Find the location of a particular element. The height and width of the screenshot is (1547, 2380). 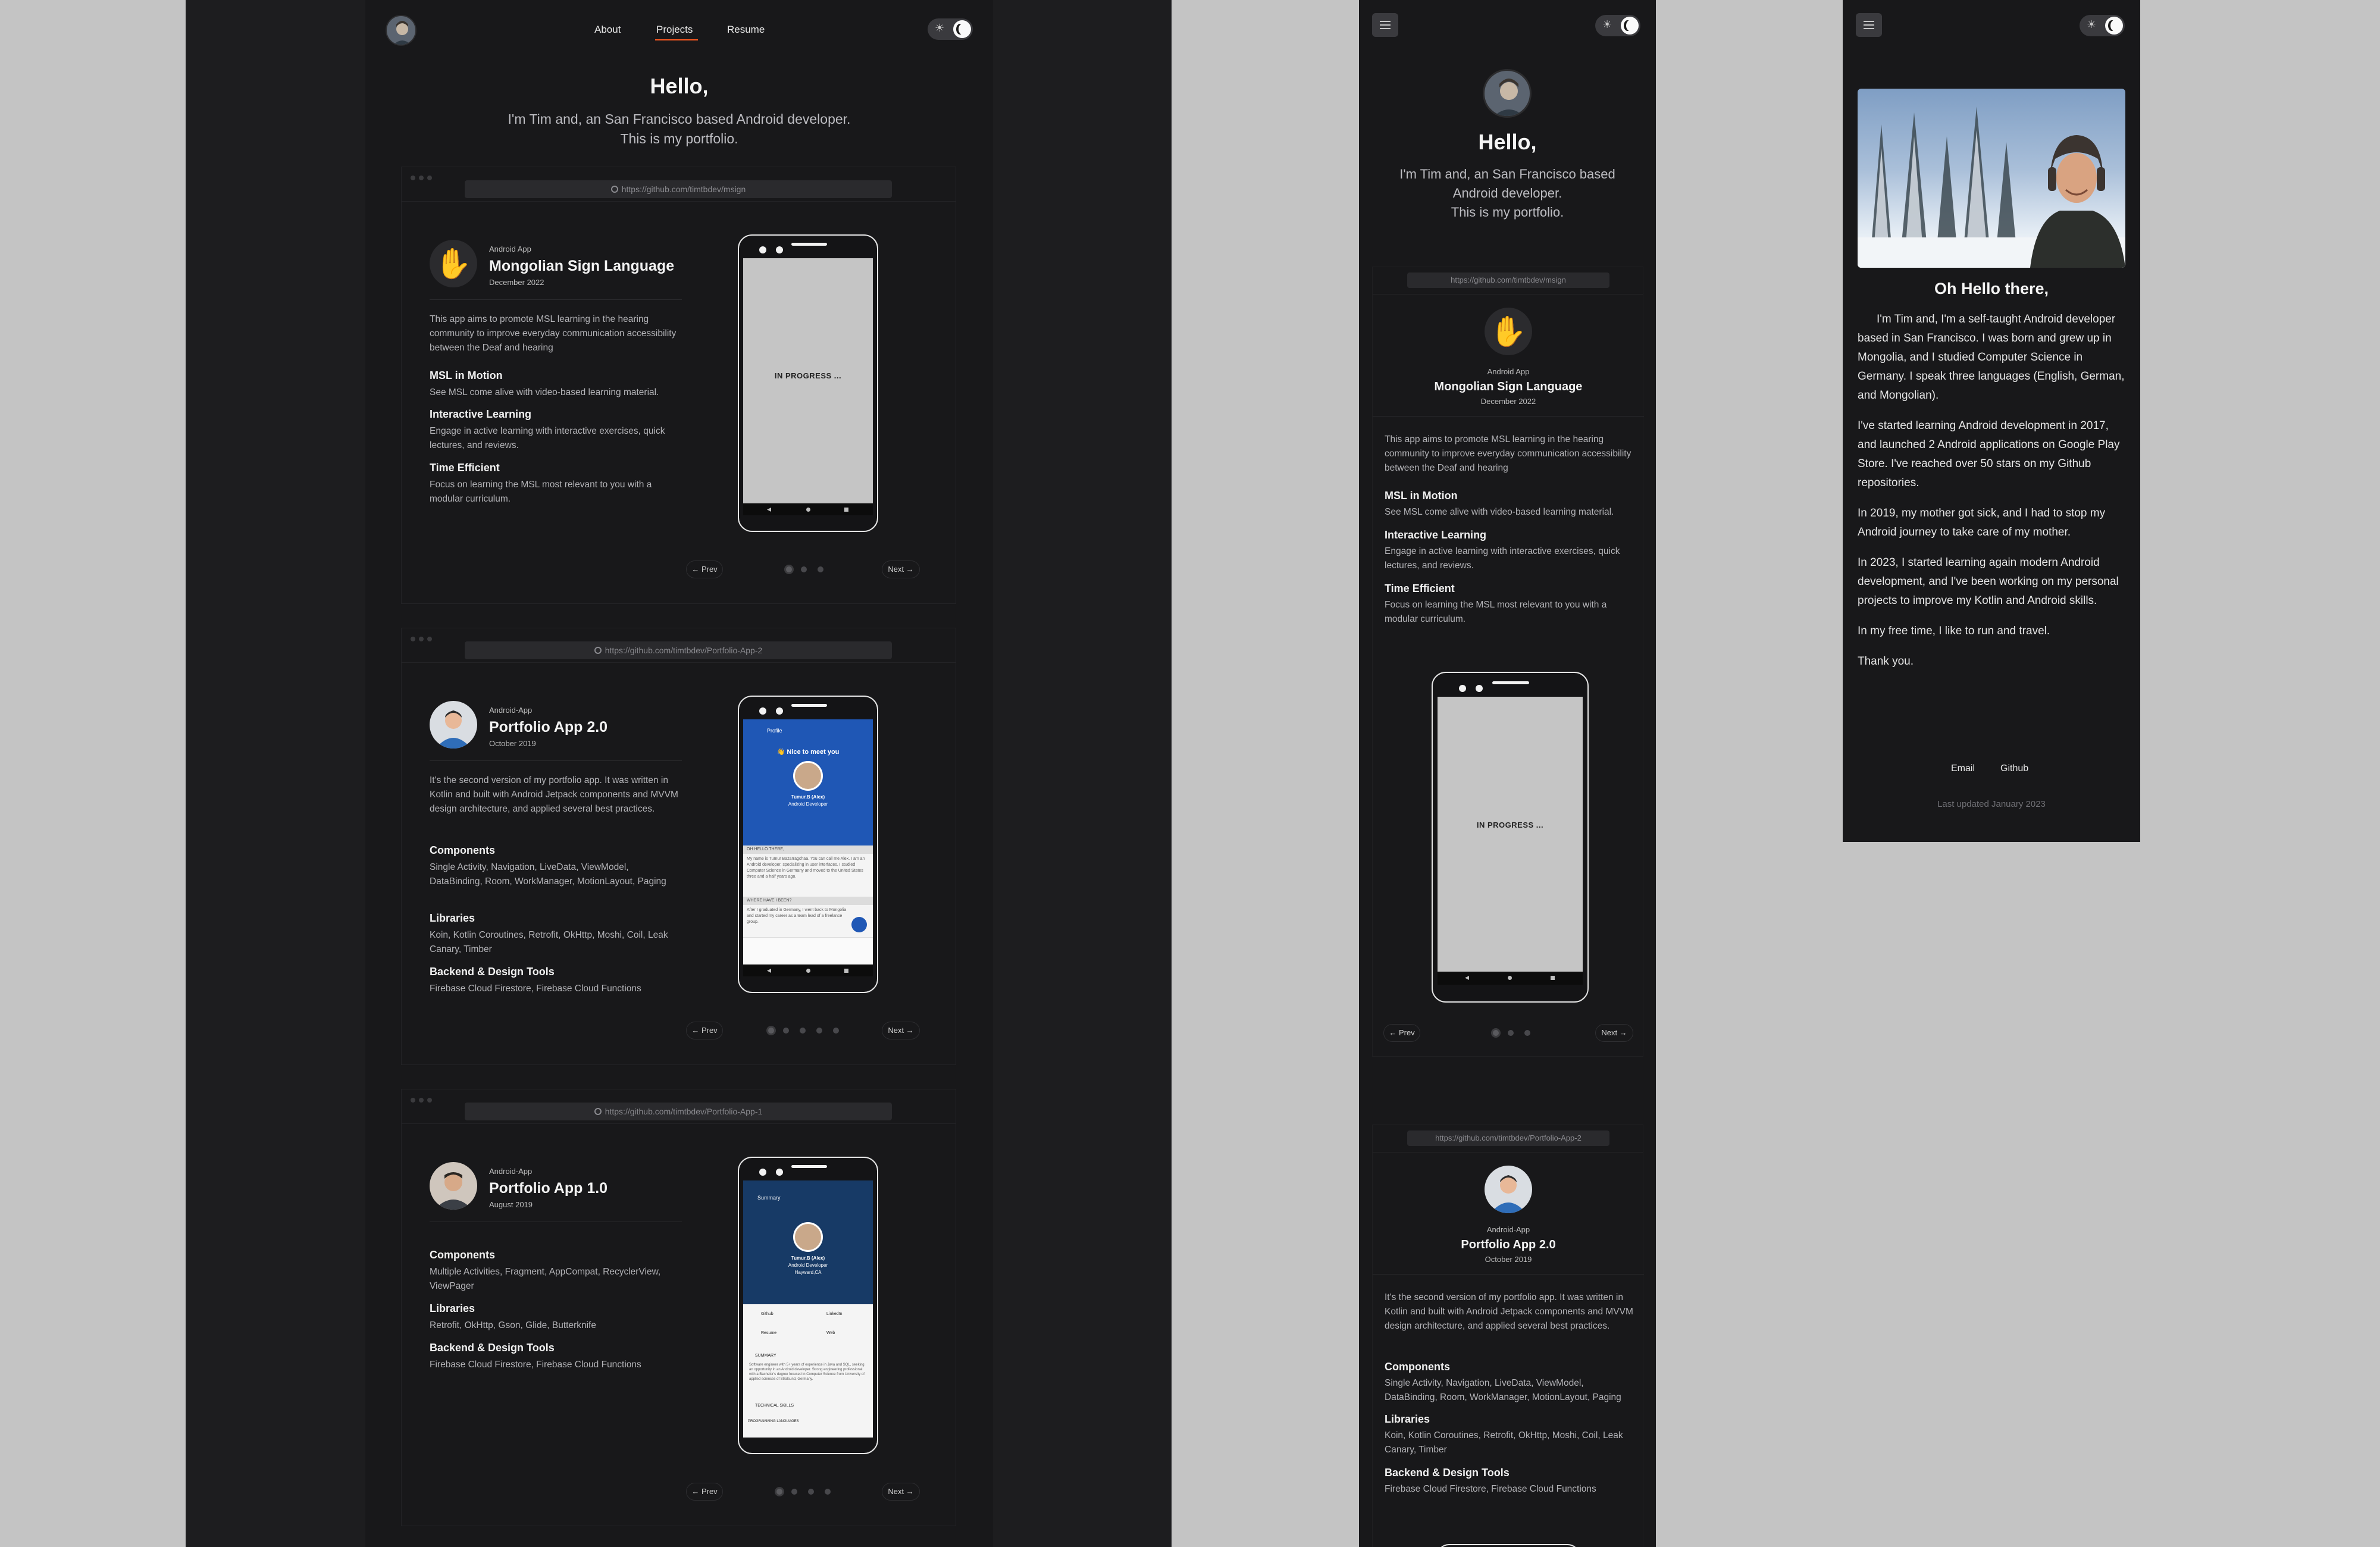

project-date: August 2019 is located at coordinates (511, 1204).